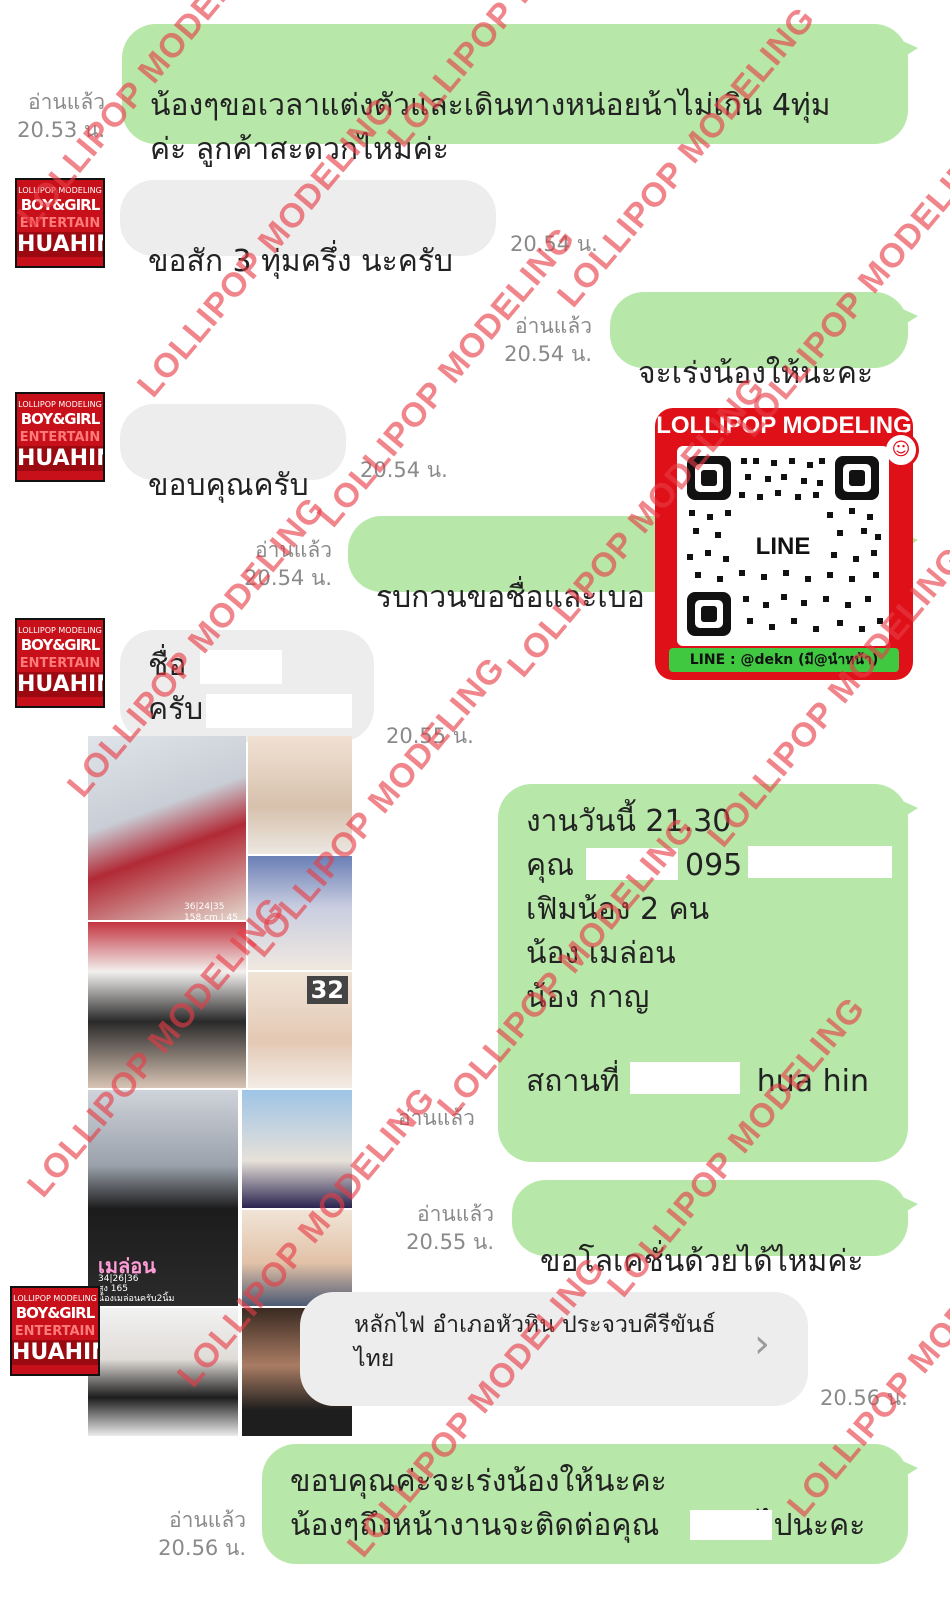 This screenshot has width=950, height=1598. I want to click on message-time: 20.53 น., so click(61, 130).